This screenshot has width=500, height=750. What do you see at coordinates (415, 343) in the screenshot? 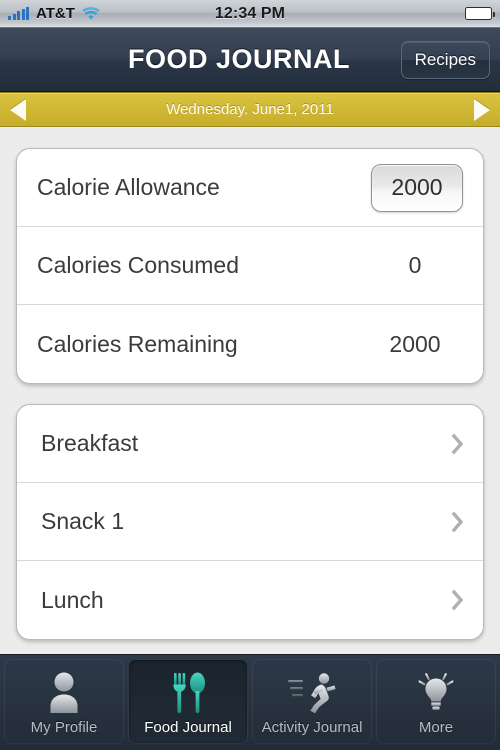
I see `calories-remaining-value: 2000` at bounding box center [415, 343].